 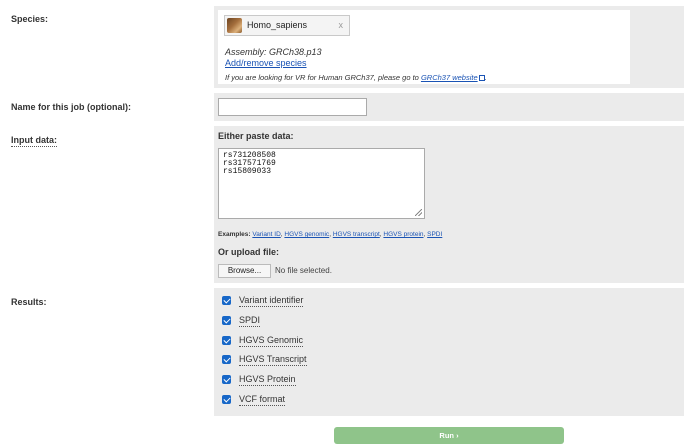 I want to click on resize-handle-icon, so click(x=418, y=212).